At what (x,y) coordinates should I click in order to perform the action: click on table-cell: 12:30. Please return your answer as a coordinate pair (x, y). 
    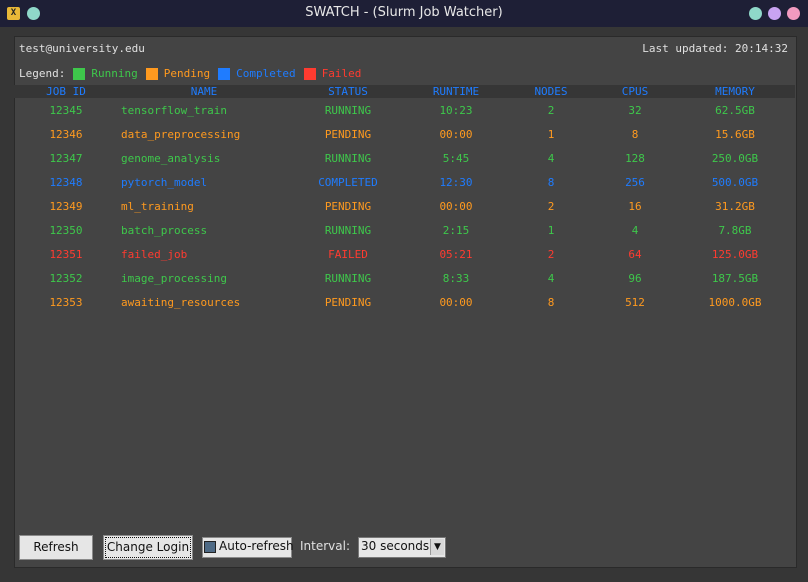
    Looking at the image, I should click on (456, 182).